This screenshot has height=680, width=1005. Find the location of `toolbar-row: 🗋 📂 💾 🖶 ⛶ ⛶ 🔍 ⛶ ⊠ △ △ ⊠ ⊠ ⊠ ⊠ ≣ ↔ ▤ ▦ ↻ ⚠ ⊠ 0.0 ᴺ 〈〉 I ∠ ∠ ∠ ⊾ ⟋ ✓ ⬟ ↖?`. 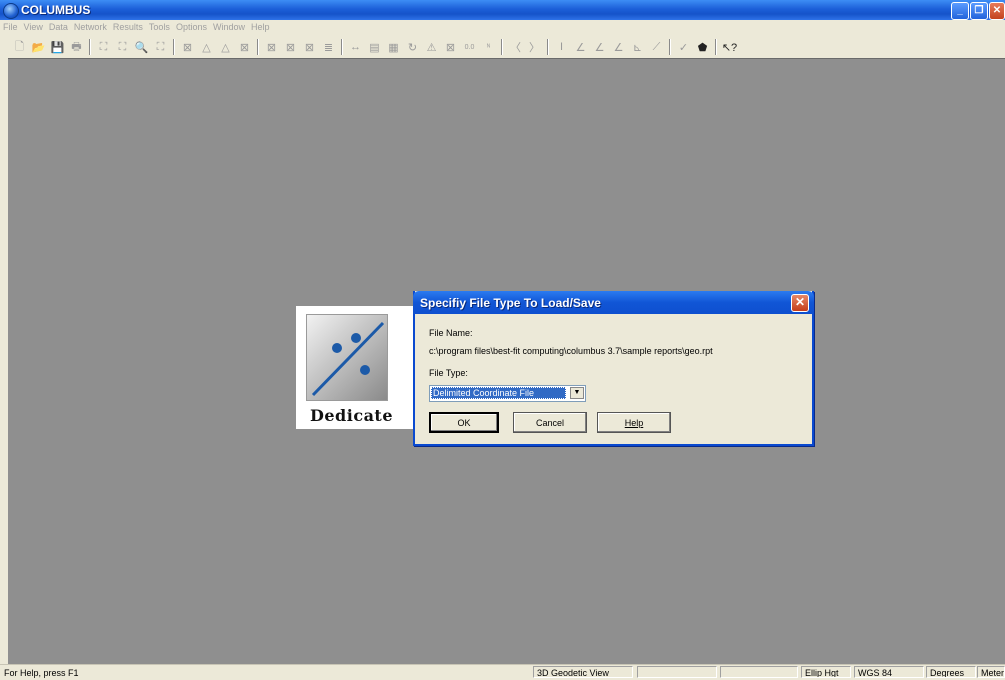

toolbar-row: 🗋 📂 💾 🖶 ⛶ ⛶ 🔍 ⛶ ⊠ △ △ ⊠ ⊠ ⊠ ⊠ ≣ ↔ ▤ ▦ ↻ ⚠ ⊠ 0.0 ᴺ 〈〉 I ∠ ∠ ∠ ⊾ ⟋ ✓ ⬟ ↖? is located at coordinates (374, 47).